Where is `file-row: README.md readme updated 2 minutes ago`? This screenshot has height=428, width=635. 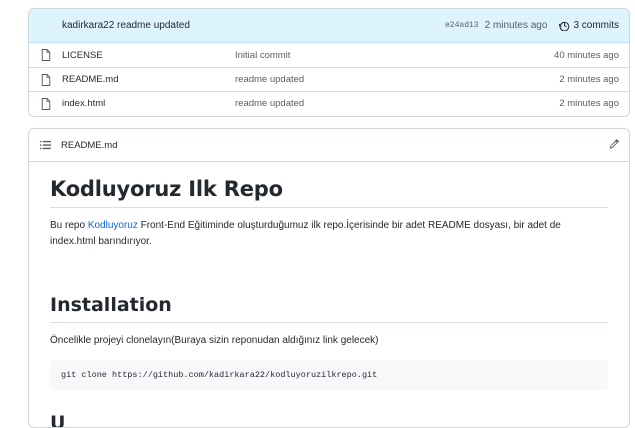
file-row: README.md readme updated 2 minutes ago is located at coordinates (329, 79).